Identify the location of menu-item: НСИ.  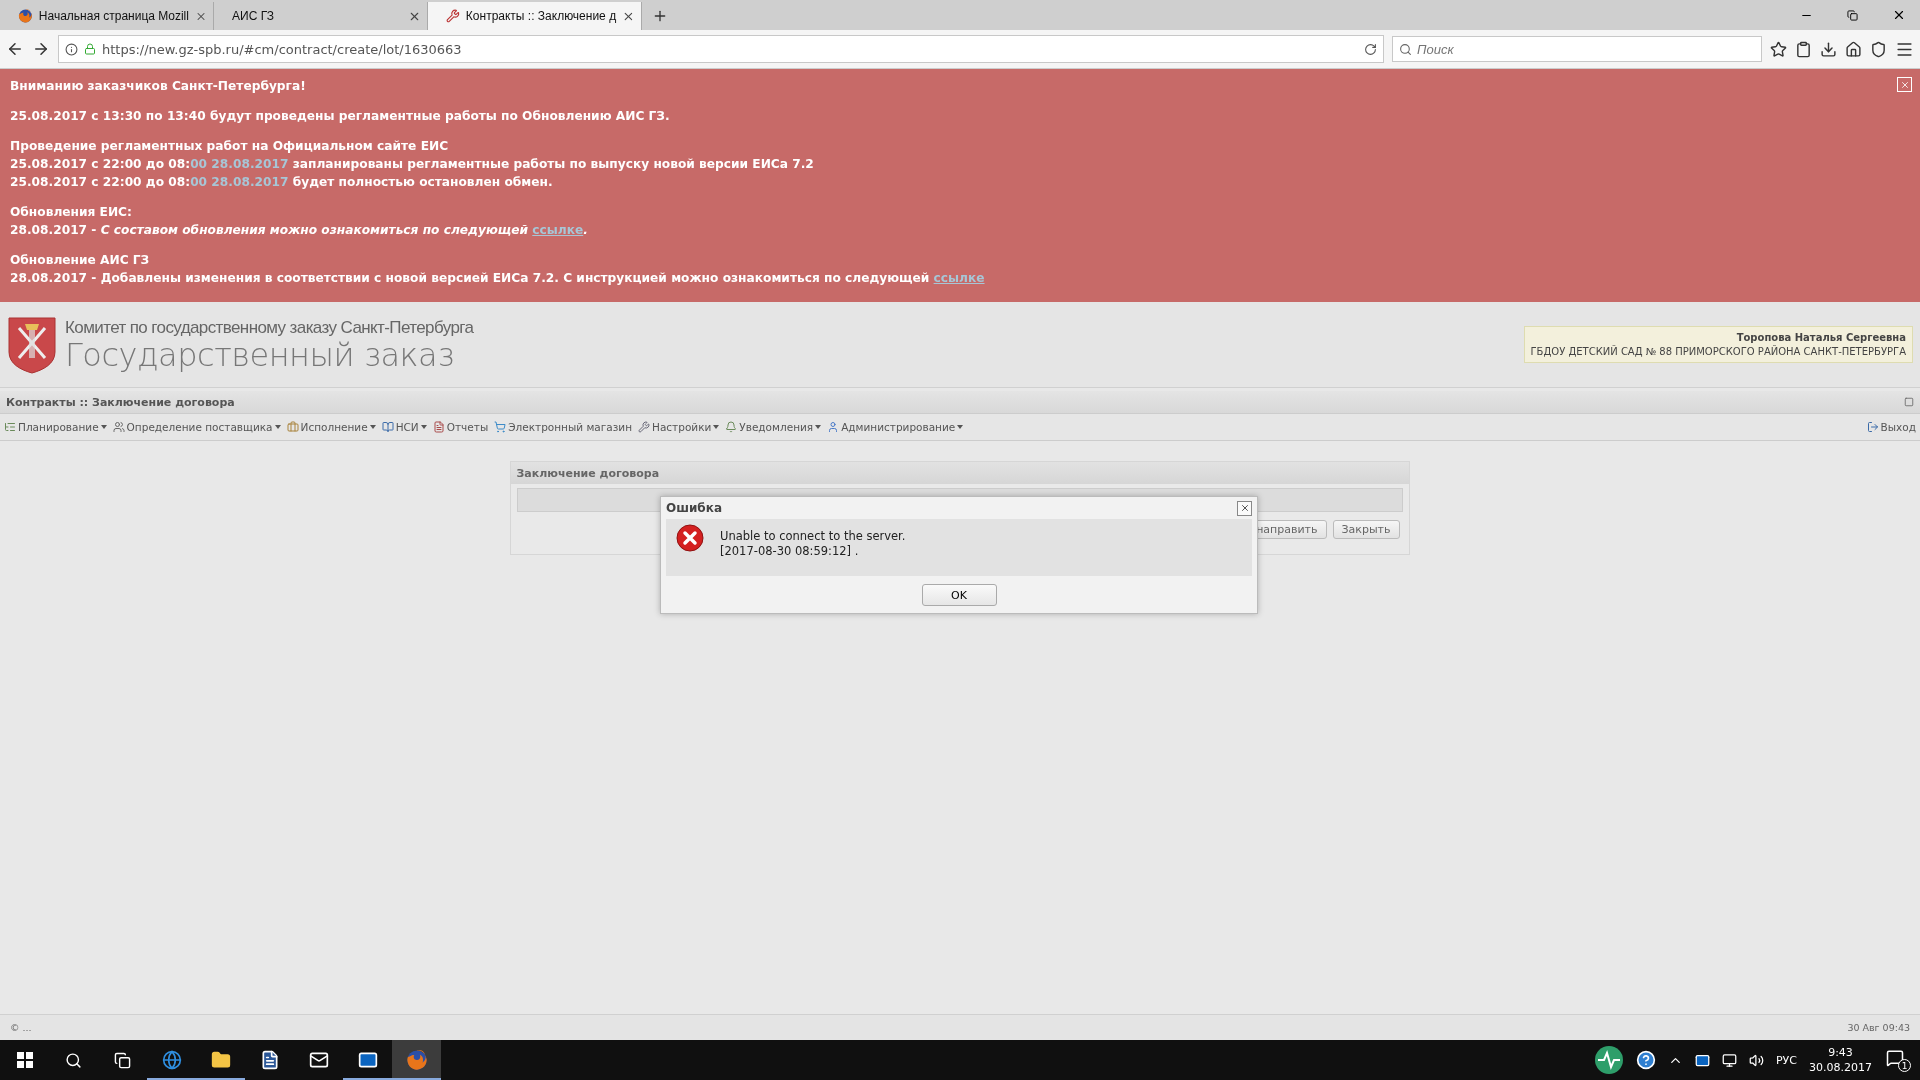
(404, 427).